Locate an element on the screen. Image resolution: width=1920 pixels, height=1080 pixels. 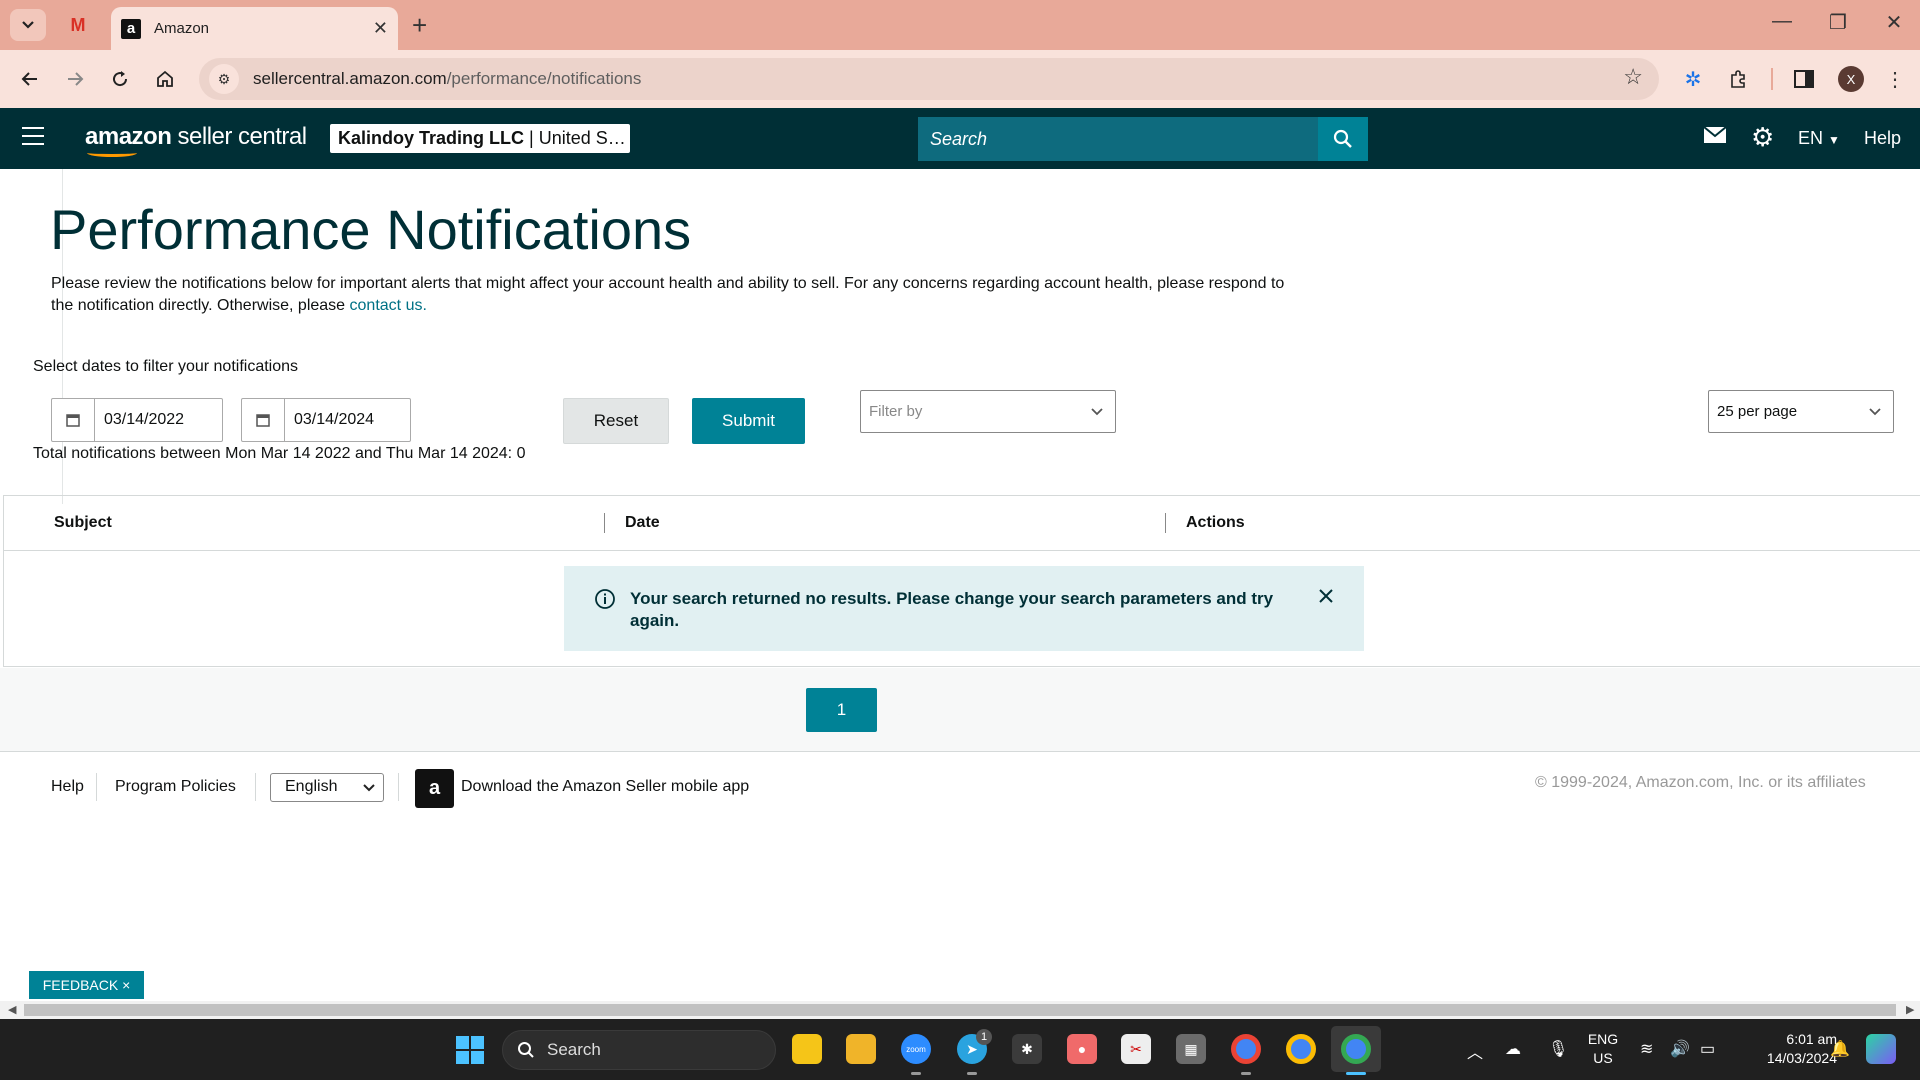
footer-help-link: Help is located at coordinates (67, 787).